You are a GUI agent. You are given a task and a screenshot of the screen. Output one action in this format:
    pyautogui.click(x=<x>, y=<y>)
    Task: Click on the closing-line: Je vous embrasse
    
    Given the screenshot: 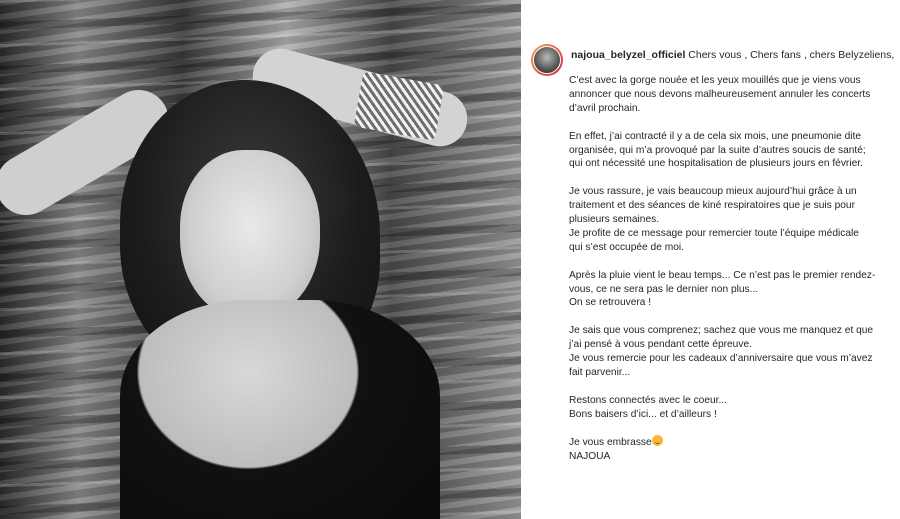 What is the action you would take?
    pyautogui.click(x=728, y=442)
    